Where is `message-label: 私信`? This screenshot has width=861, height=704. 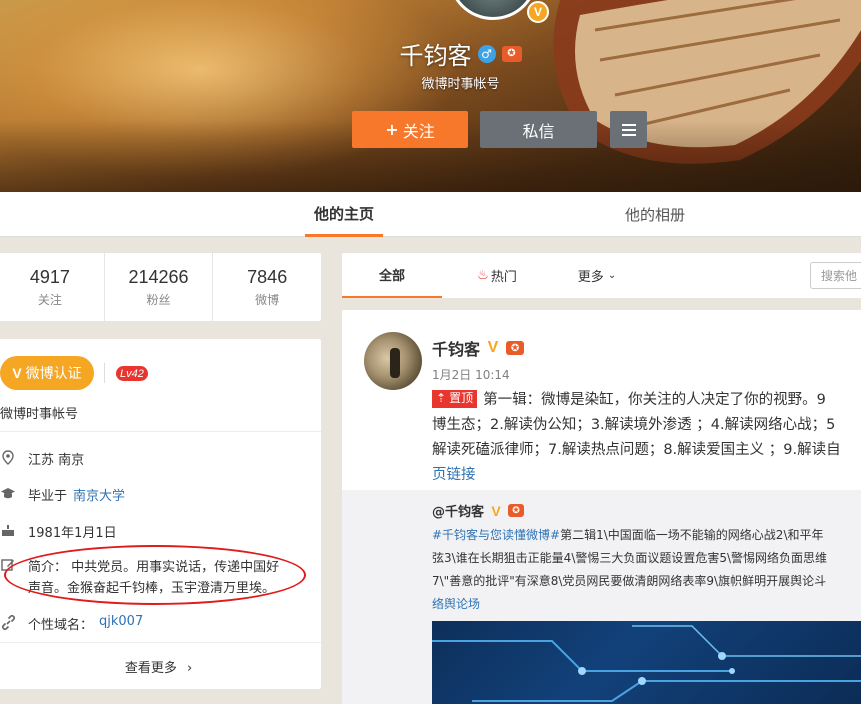 message-label: 私信 is located at coordinates (538, 131).